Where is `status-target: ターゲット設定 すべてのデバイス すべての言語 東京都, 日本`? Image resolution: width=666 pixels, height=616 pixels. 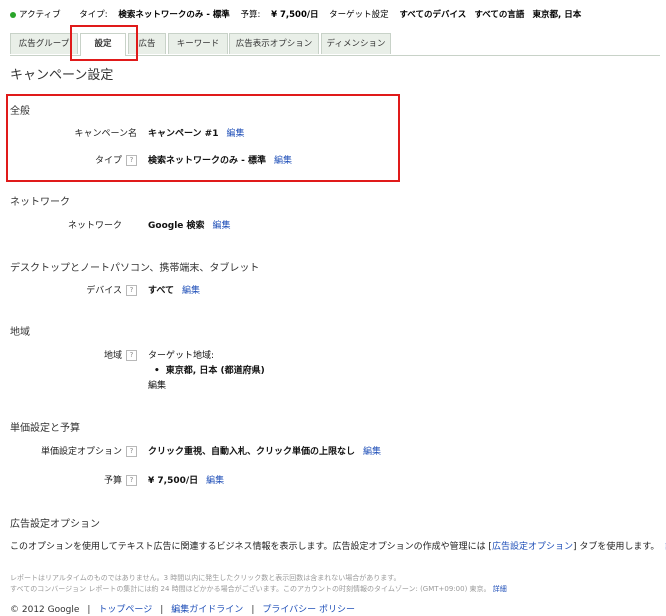
status-target: ターゲット設定 すべてのデバイス すべての言語 東京都, 日本 is located at coordinates (455, 15).